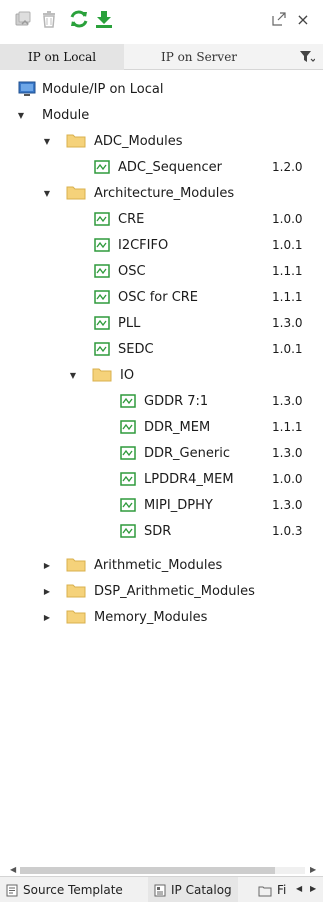 This screenshot has width=323, height=902. I want to click on filter-icon, so click(307, 57).